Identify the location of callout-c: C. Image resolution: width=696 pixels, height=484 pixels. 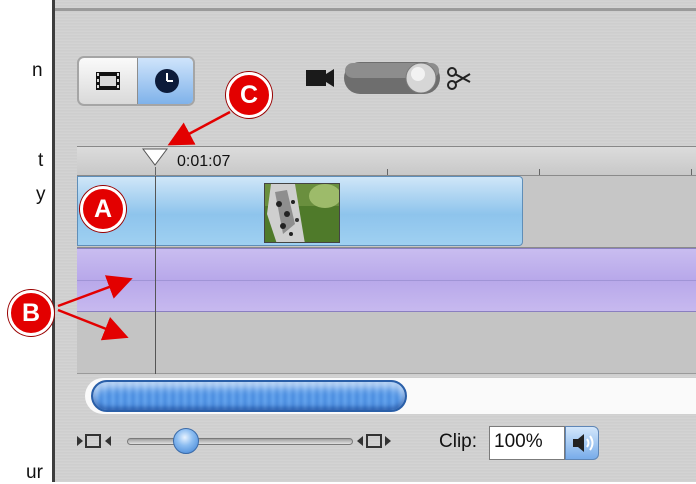
(249, 95).